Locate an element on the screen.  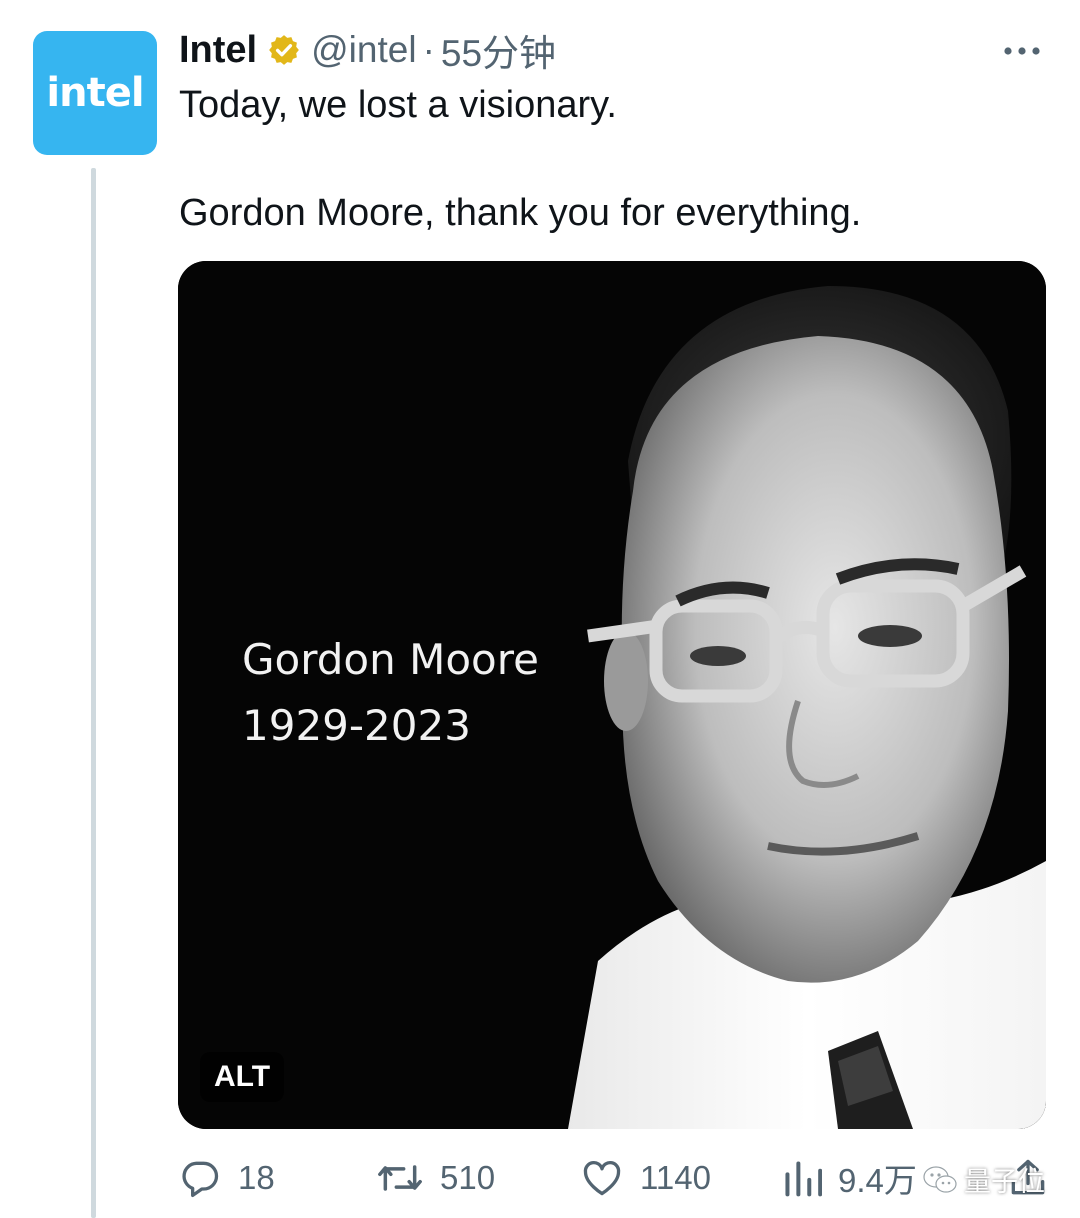
retweet-icon is located at coordinates (400, 1178).